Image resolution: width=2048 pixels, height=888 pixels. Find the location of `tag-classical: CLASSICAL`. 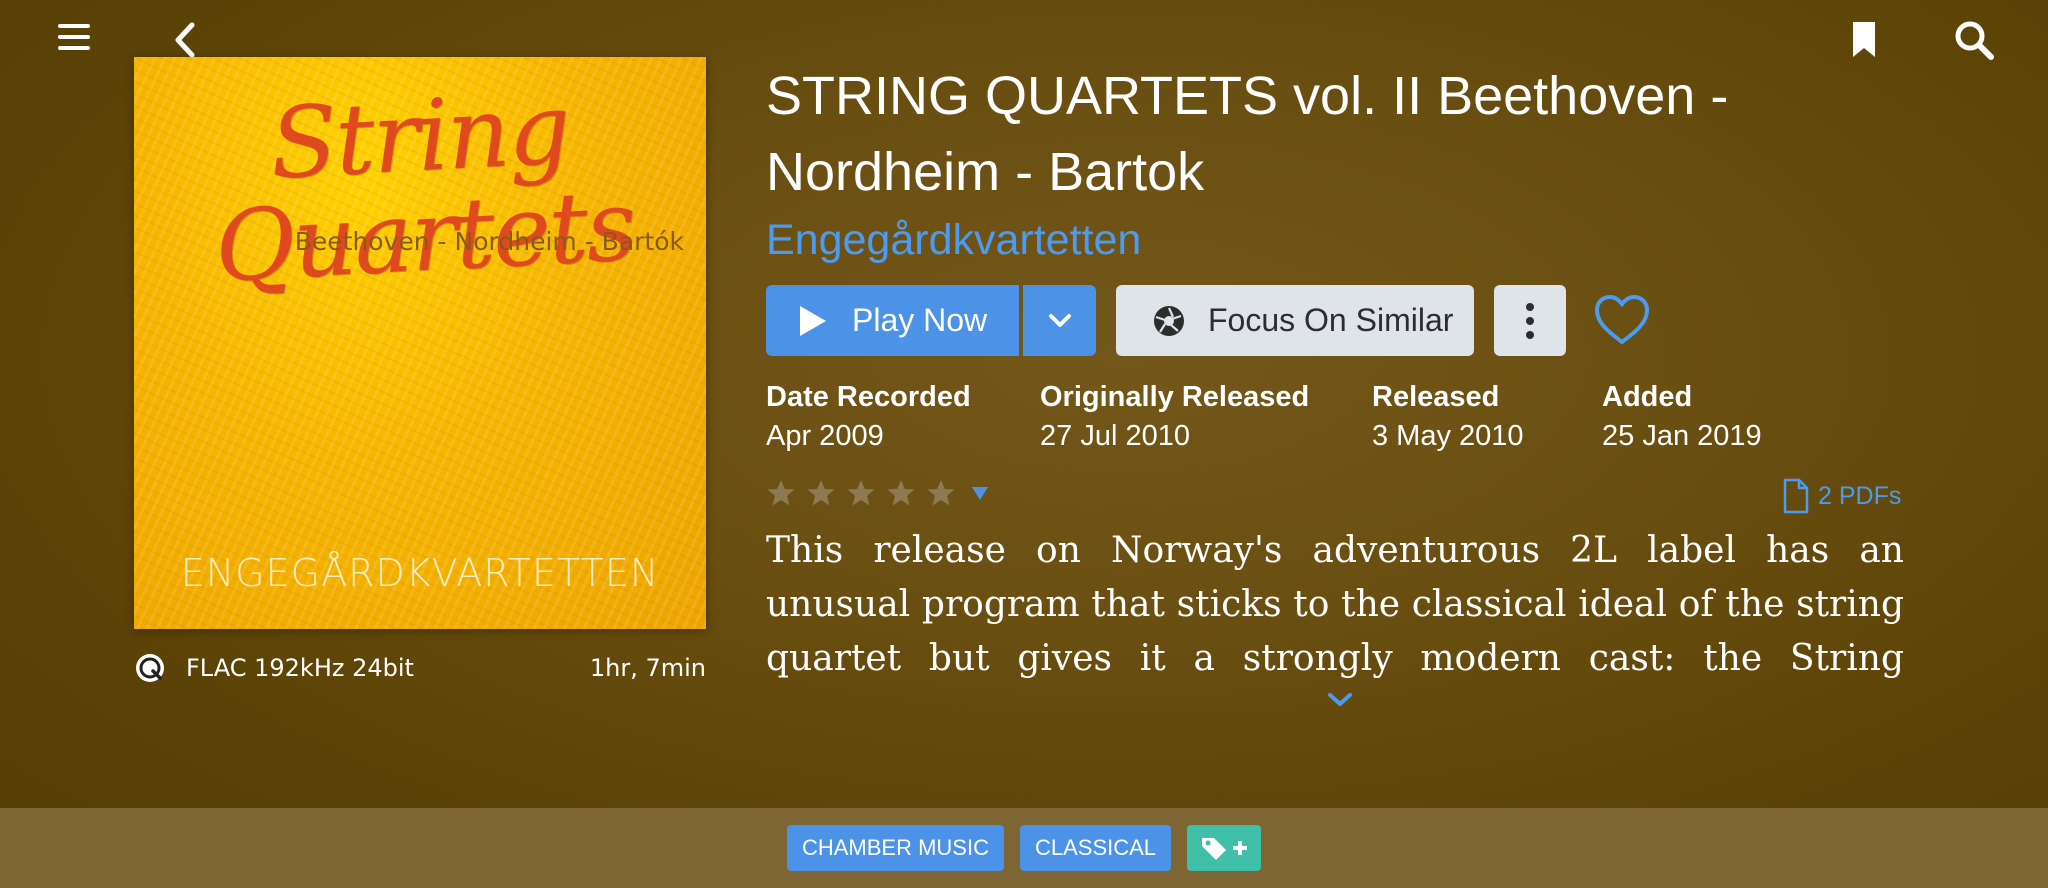

tag-classical: CLASSICAL is located at coordinates (1095, 848).